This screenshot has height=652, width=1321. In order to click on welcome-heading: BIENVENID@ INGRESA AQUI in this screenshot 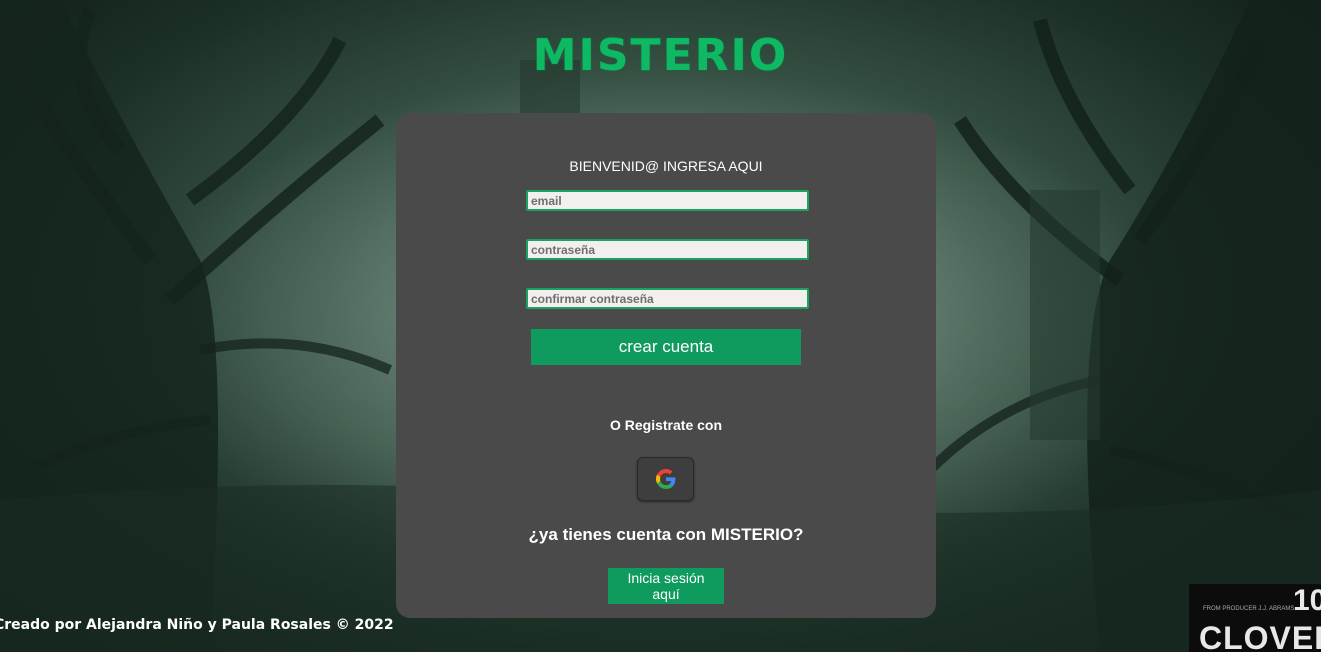, I will do `click(666, 166)`.